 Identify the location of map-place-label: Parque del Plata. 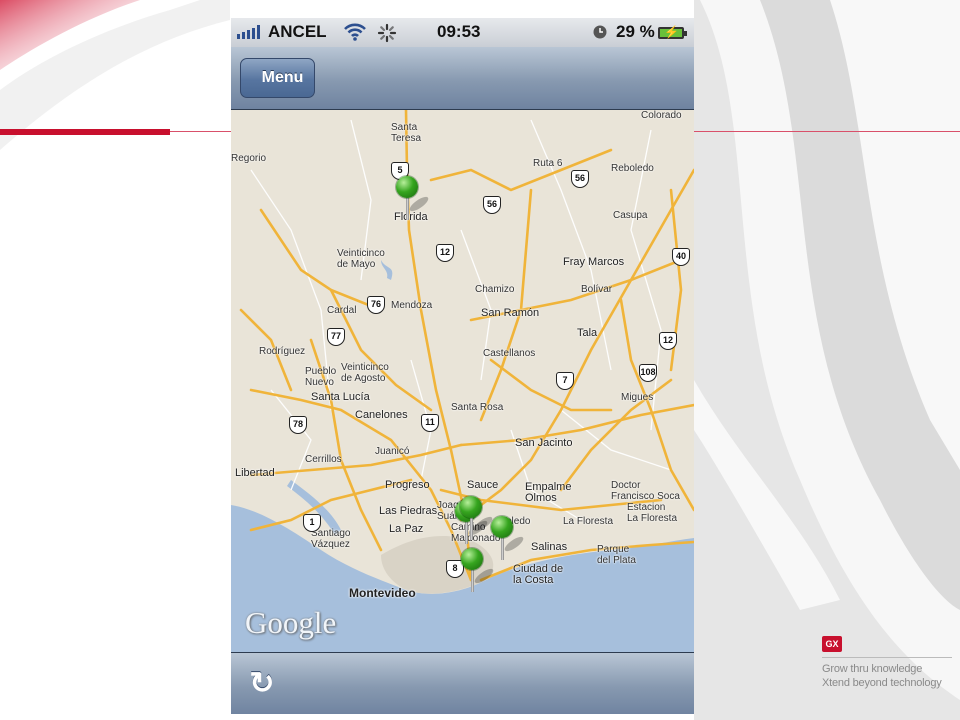
(616, 555).